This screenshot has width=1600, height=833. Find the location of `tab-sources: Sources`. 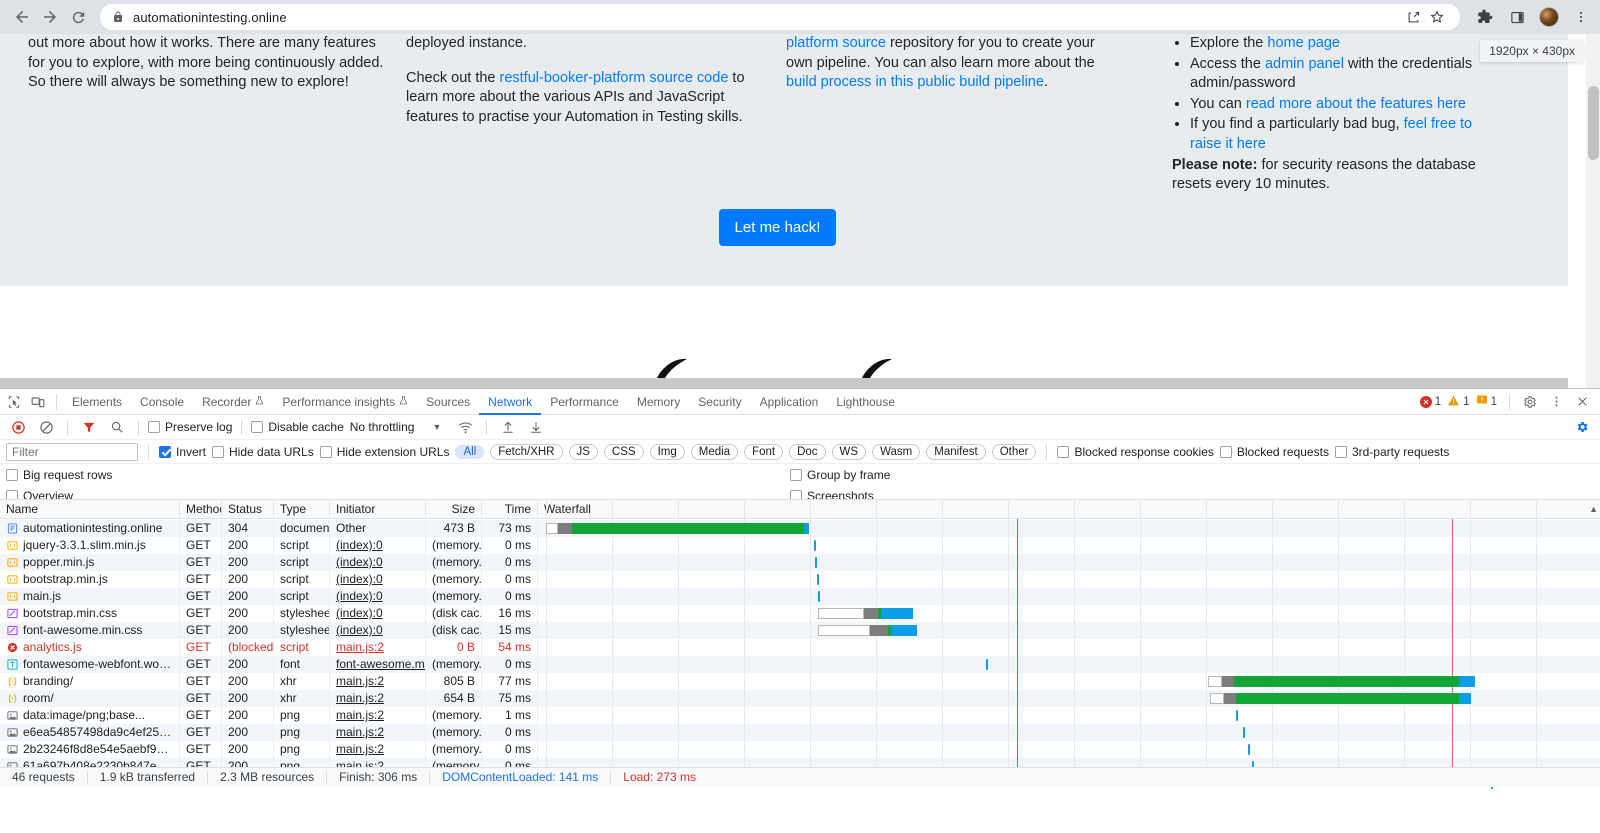

tab-sources: Sources is located at coordinates (448, 402).